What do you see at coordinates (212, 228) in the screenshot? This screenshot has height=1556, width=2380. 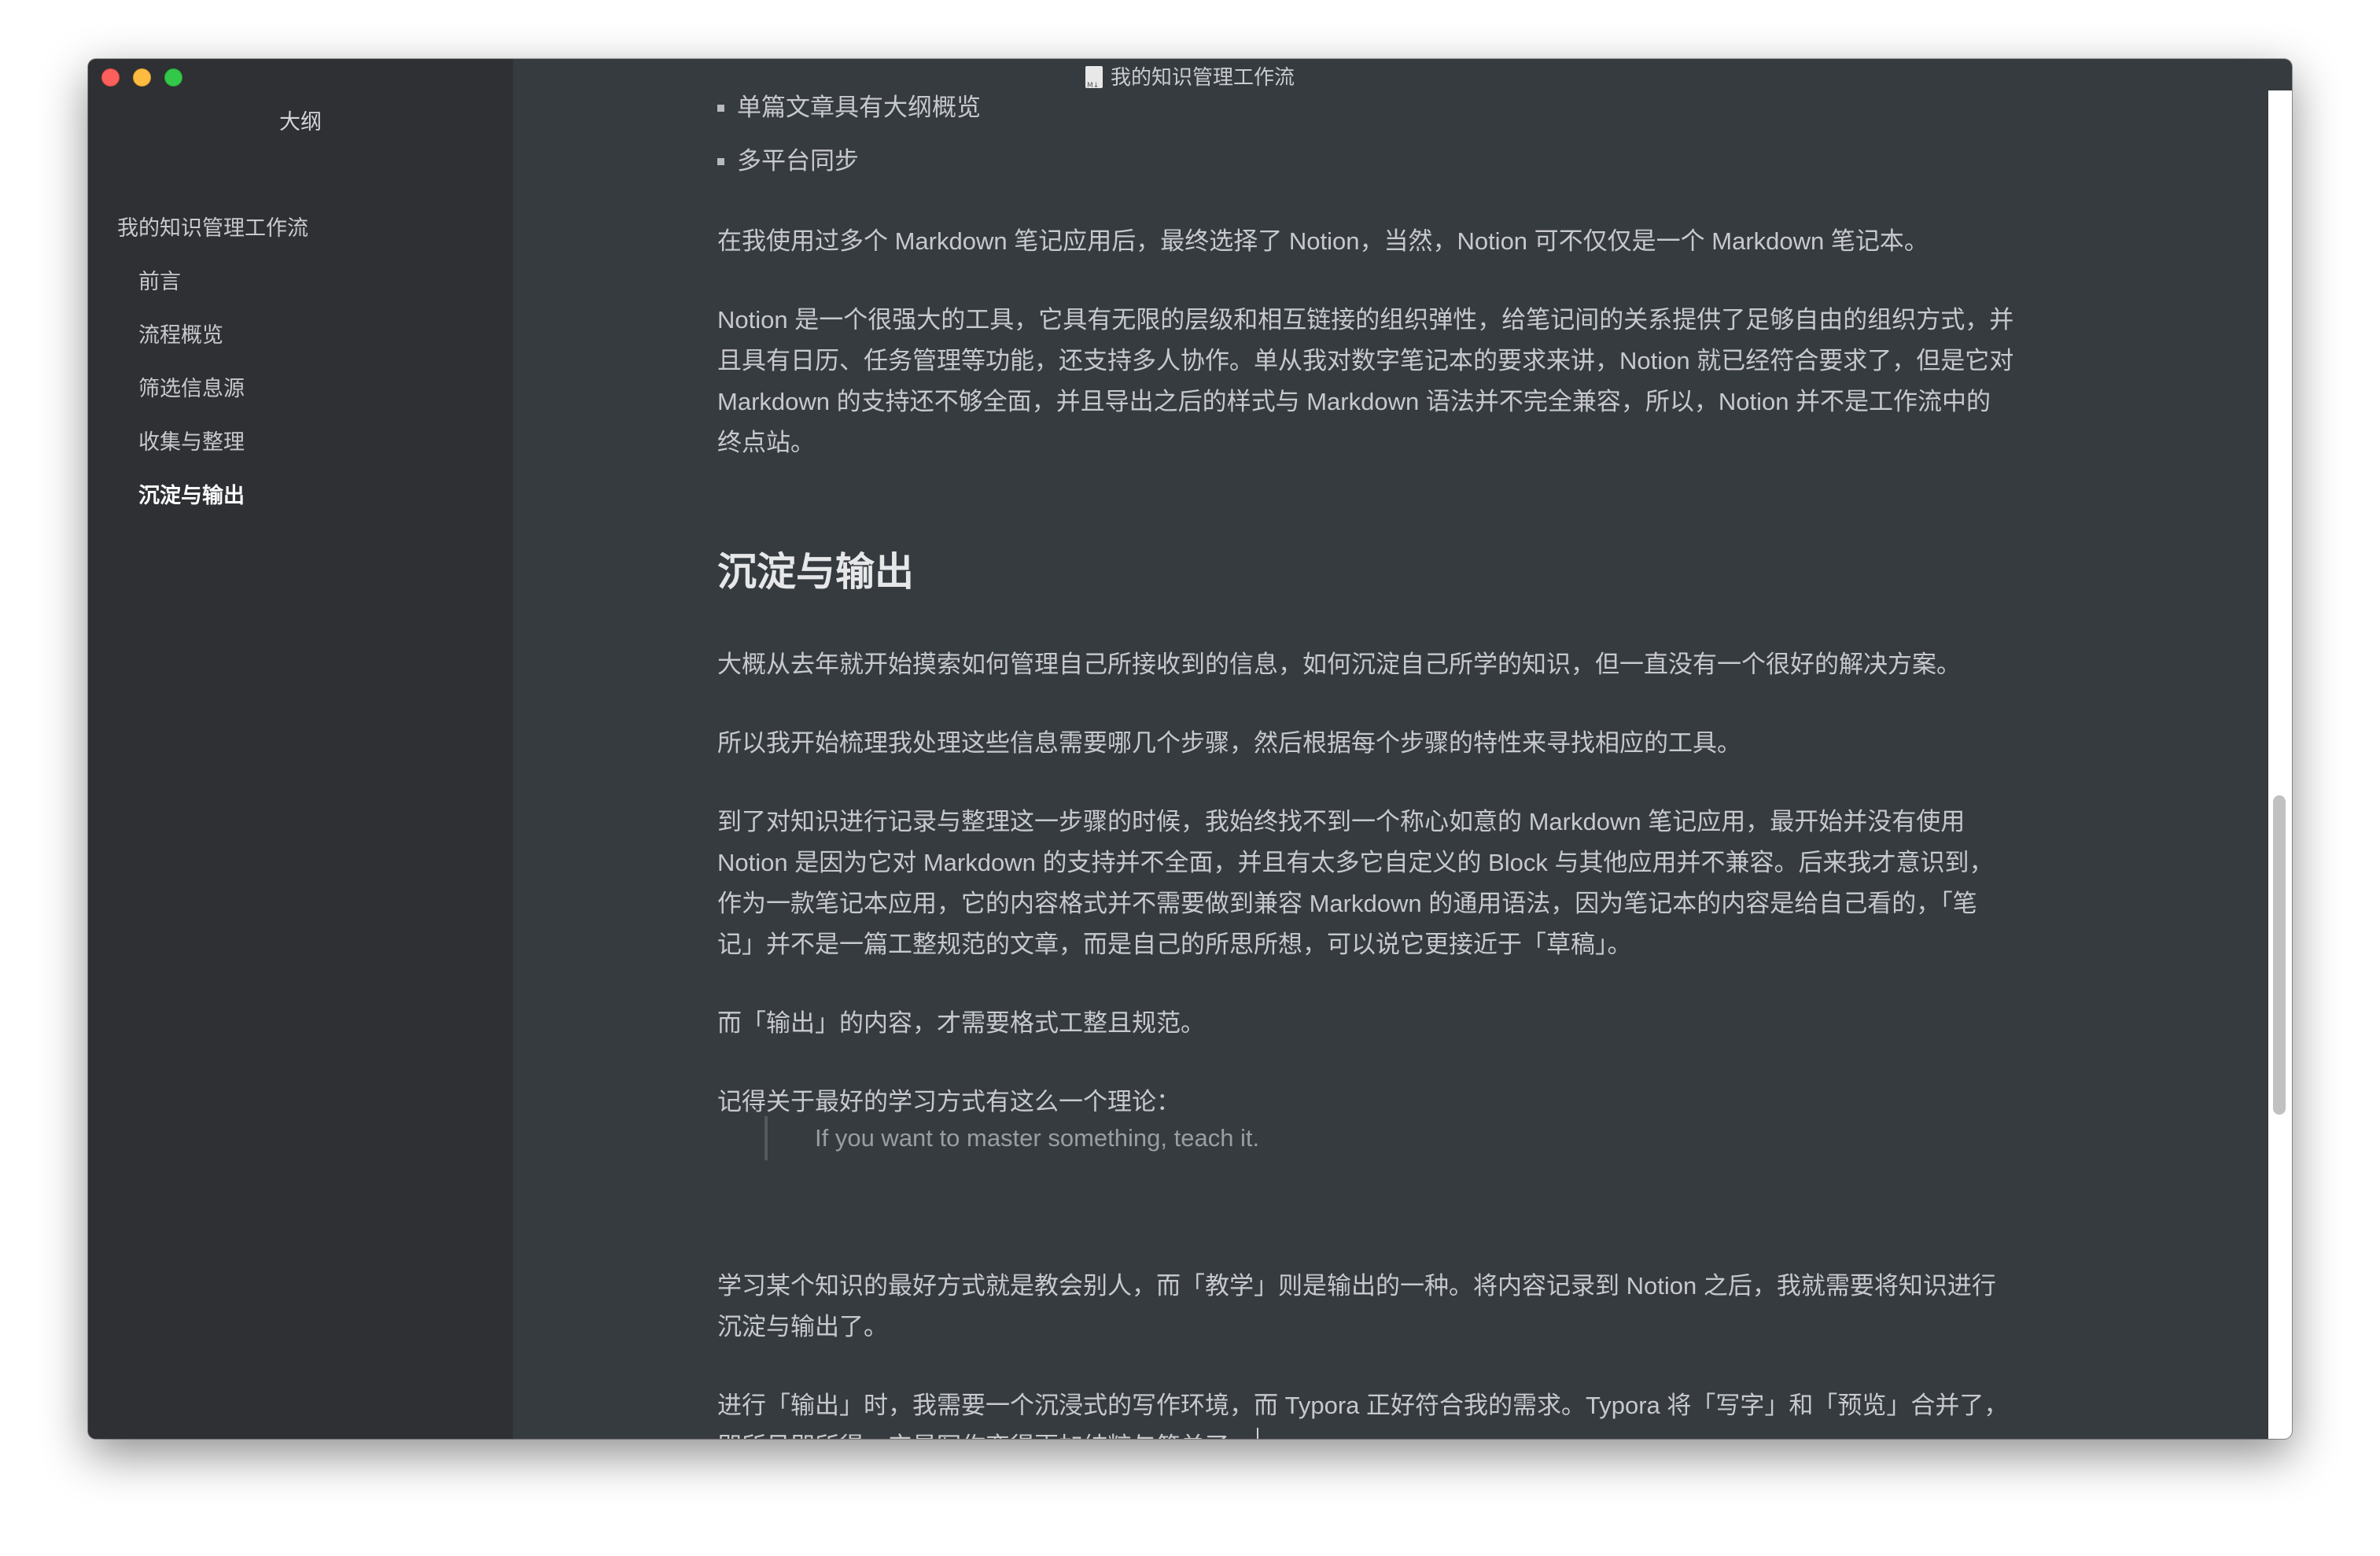 I see `outline-item-workflow: 我的知识管理工作流` at bounding box center [212, 228].